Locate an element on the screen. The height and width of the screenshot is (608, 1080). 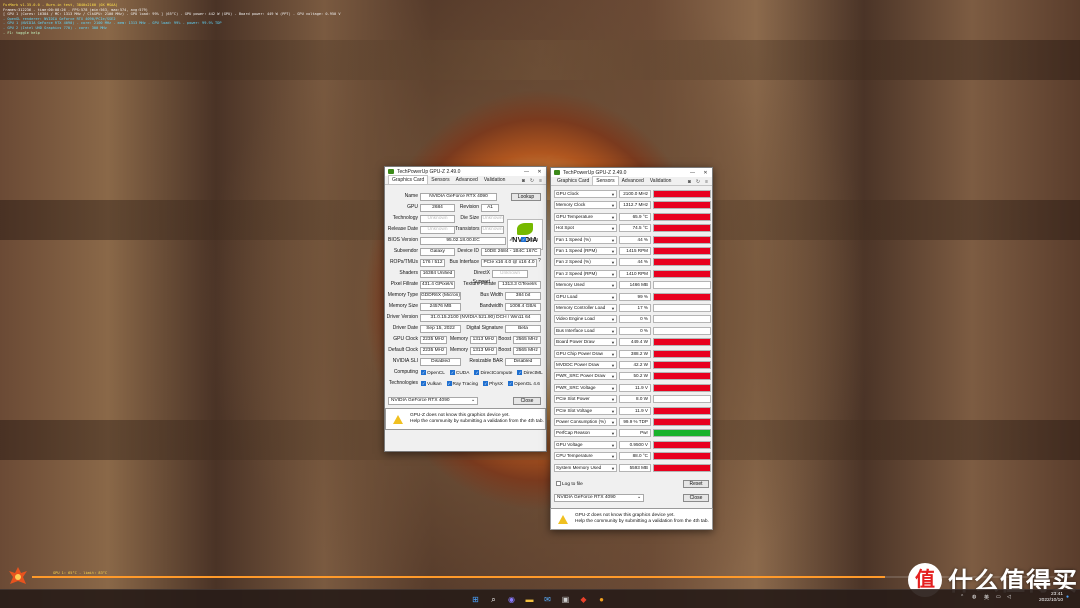
sensor-label: PCIe Slot Power is located at coordinates (585, 399).